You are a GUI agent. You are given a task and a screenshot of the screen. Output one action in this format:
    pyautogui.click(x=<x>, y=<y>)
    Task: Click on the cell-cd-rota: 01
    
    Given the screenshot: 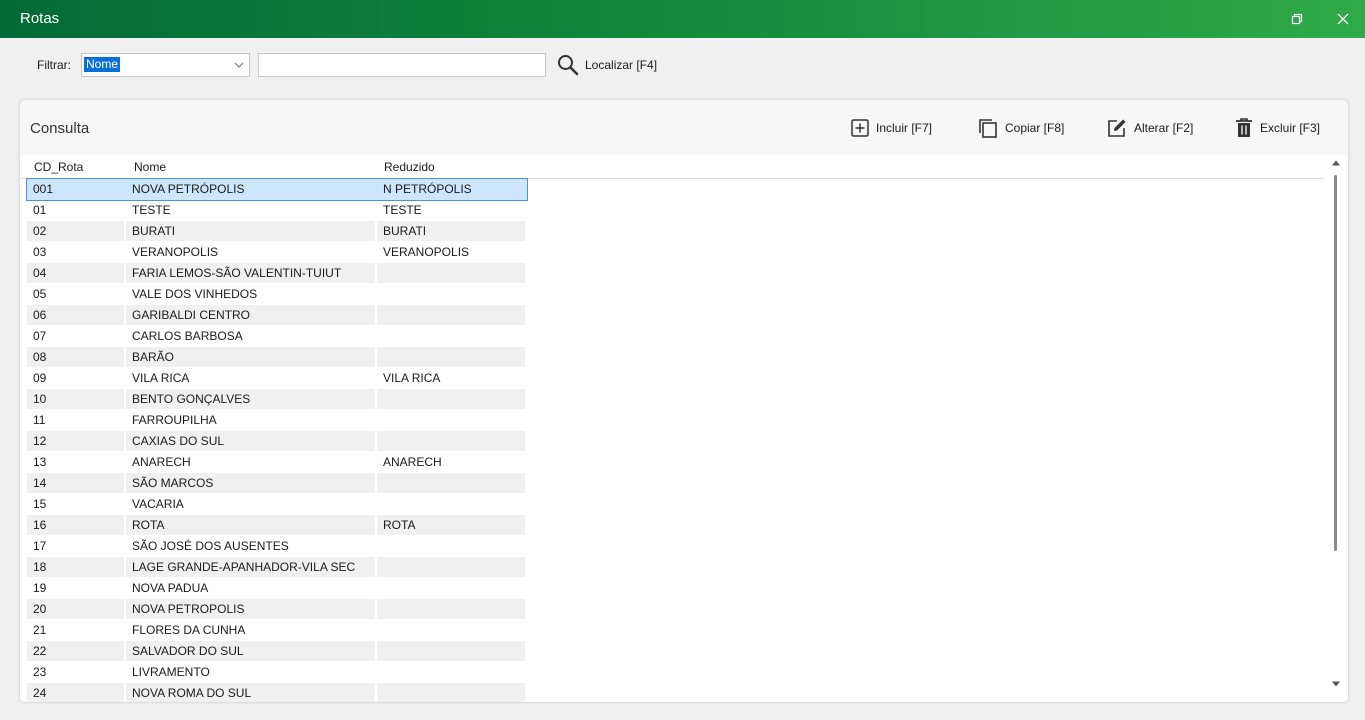 What is the action you would take?
    pyautogui.click(x=40, y=210)
    